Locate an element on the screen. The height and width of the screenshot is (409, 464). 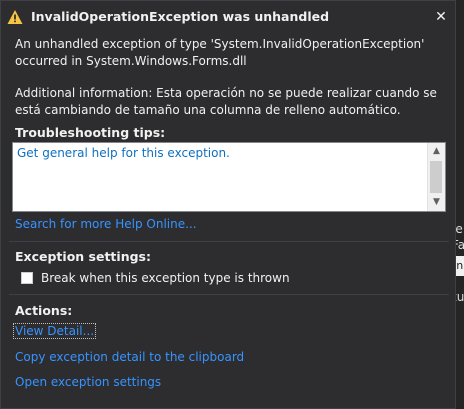
general-help-link: Get general help for this exception. is located at coordinates (123, 153).